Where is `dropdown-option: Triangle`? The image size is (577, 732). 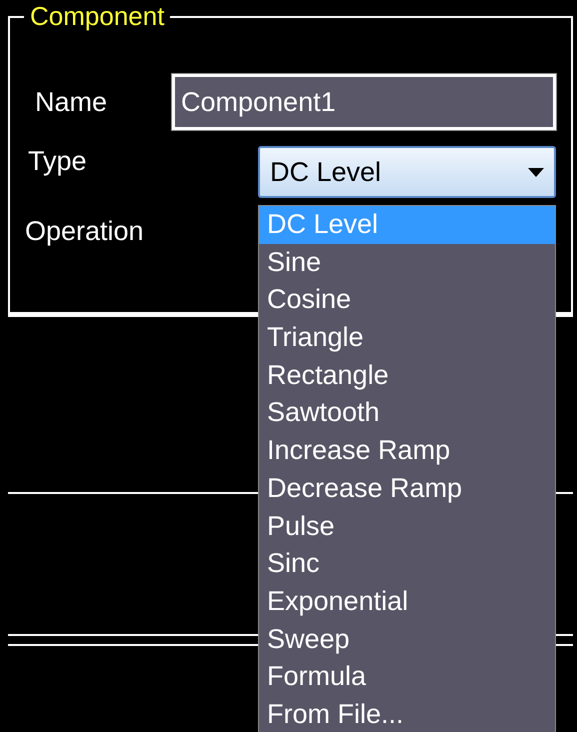
dropdown-option: Triangle is located at coordinates (407, 338).